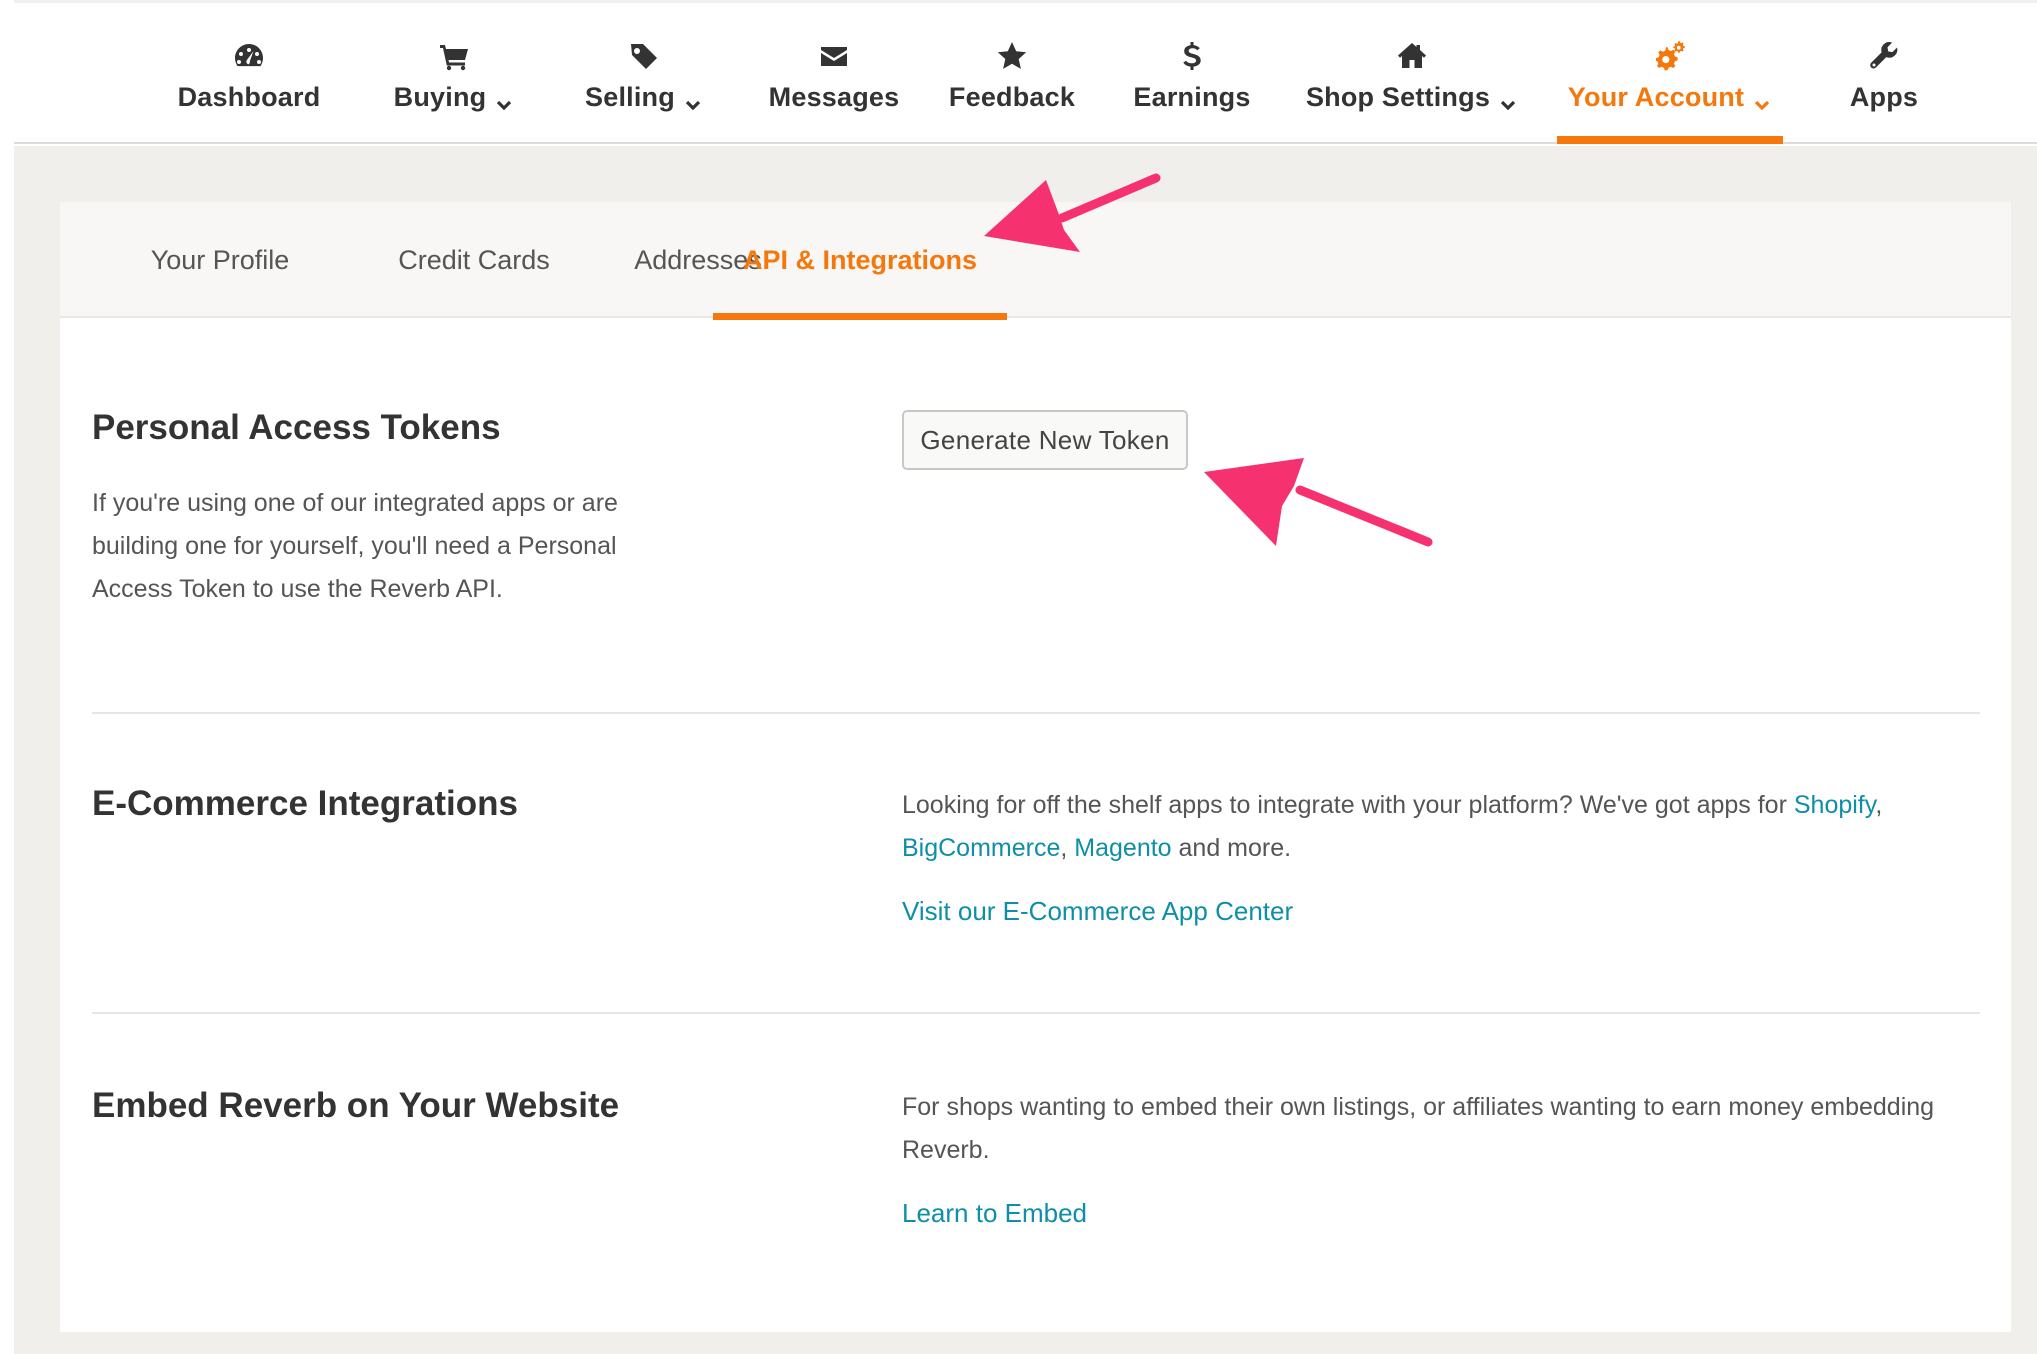 Image resolution: width=2037 pixels, height=1354 pixels. What do you see at coordinates (1670, 56) in the screenshot?
I see `gears-icon` at bounding box center [1670, 56].